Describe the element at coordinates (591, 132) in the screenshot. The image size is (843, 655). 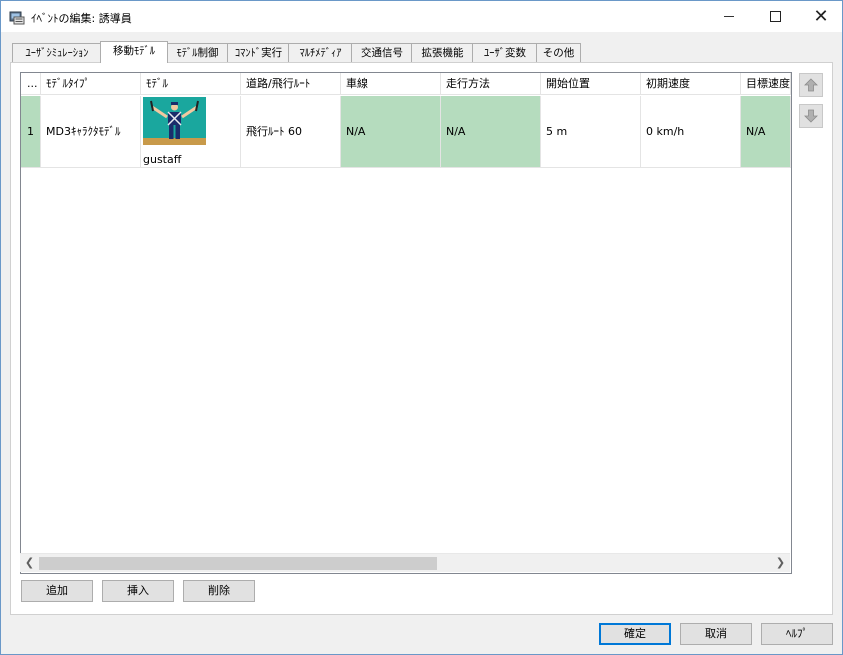
I see `start-position-cell: 5 m` at that location.